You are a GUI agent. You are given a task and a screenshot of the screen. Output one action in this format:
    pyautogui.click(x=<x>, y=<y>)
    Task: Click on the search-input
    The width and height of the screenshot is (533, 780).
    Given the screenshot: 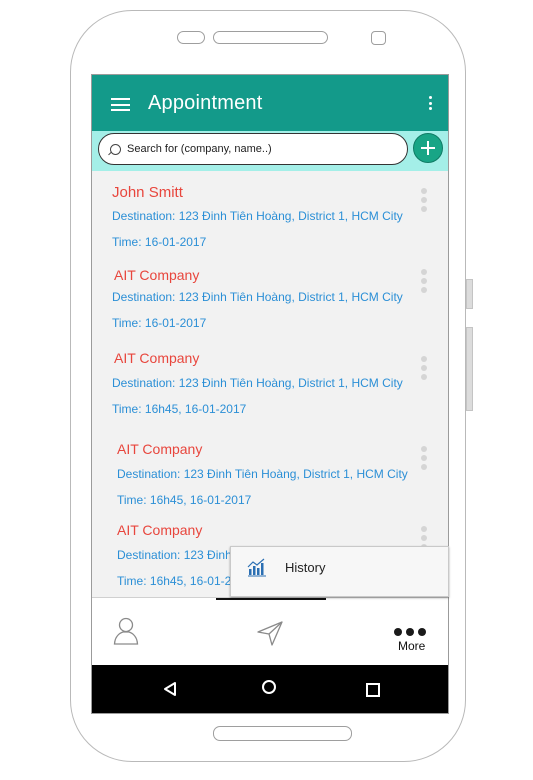 What is the action you would take?
    pyautogui.click(x=262, y=149)
    